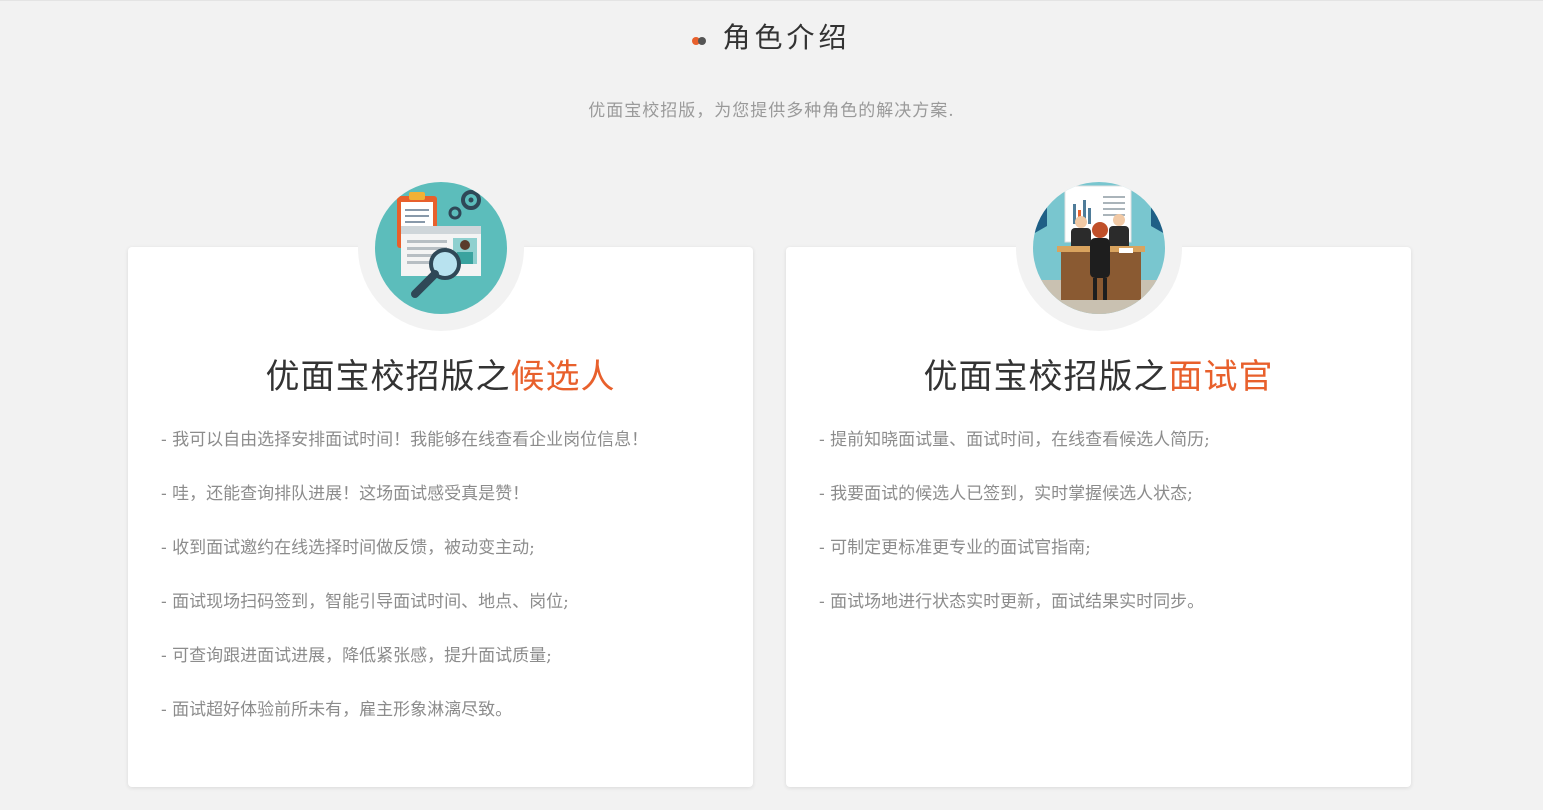 The height and width of the screenshot is (810, 1543). What do you see at coordinates (356, 656) in the screenshot?
I see `feature-item: - 可查询跟进面试进展，降低紧张感，提升面试质量;` at bounding box center [356, 656].